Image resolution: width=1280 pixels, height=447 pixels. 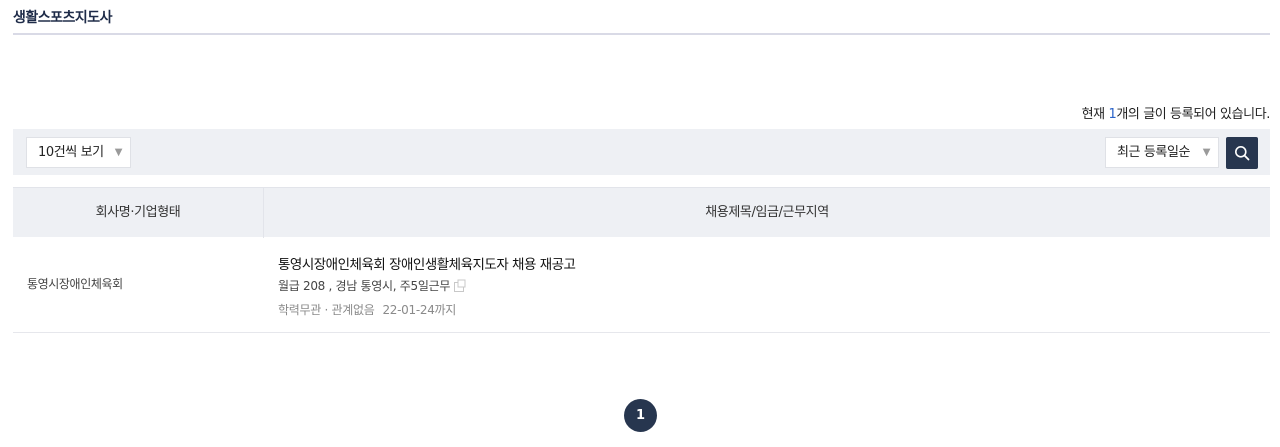 What do you see at coordinates (326, 310) in the screenshot?
I see `job-qualification: 학력무관 · 관계없음` at bounding box center [326, 310].